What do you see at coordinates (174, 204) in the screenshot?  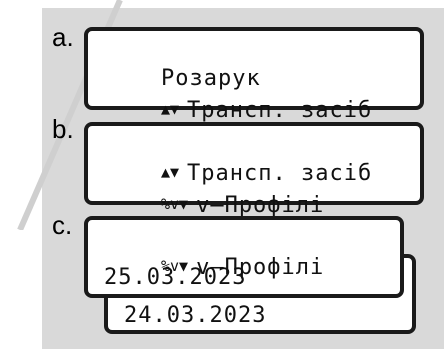 I see `v-profile-menu-icon: %v▼` at bounding box center [174, 204].